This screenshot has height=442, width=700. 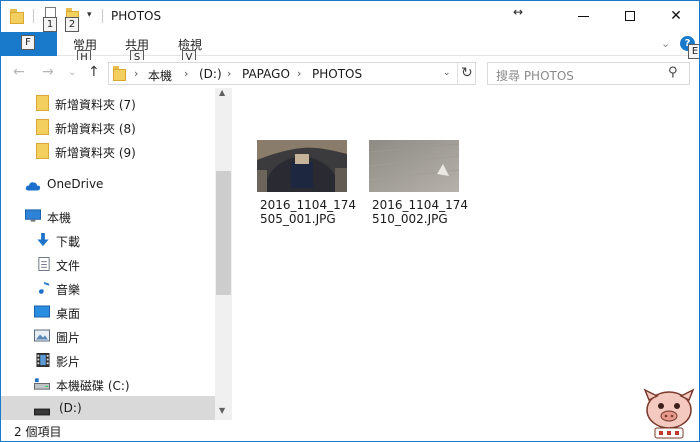 I want to click on nav-item-label: 影片, so click(x=68, y=362).